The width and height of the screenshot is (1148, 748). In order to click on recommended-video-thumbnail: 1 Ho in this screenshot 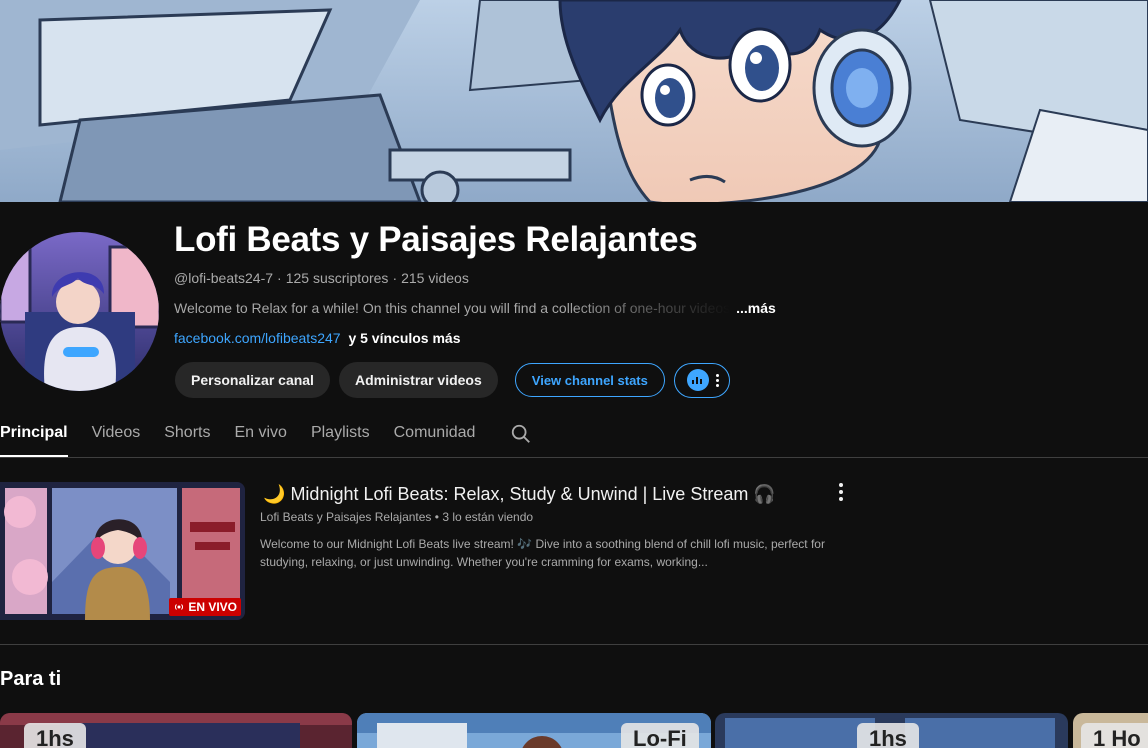, I will do `click(1110, 730)`.